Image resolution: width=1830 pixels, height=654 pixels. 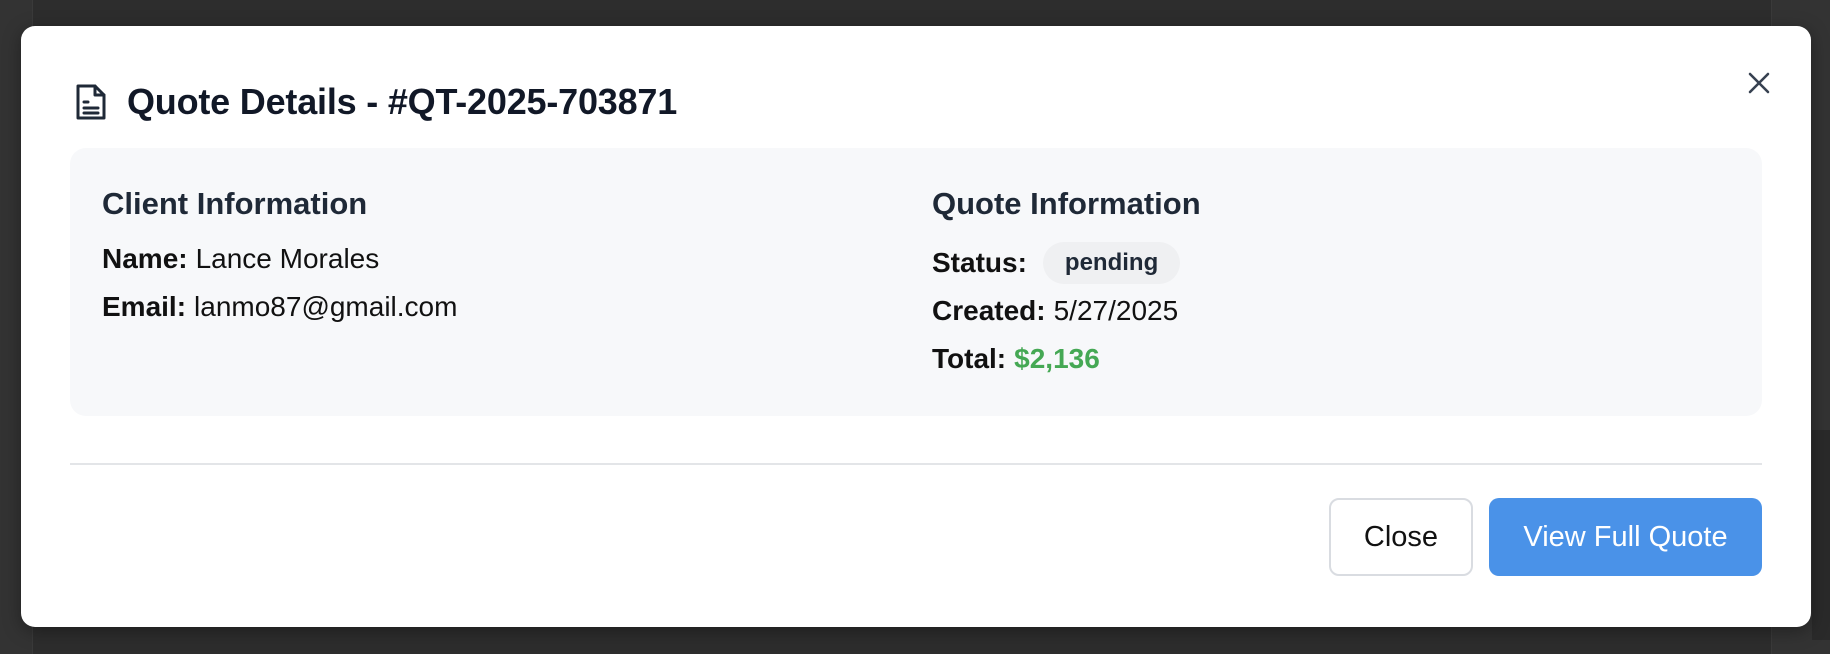 I want to click on client-name-row: Name: Lance Morales, so click(x=279, y=259).